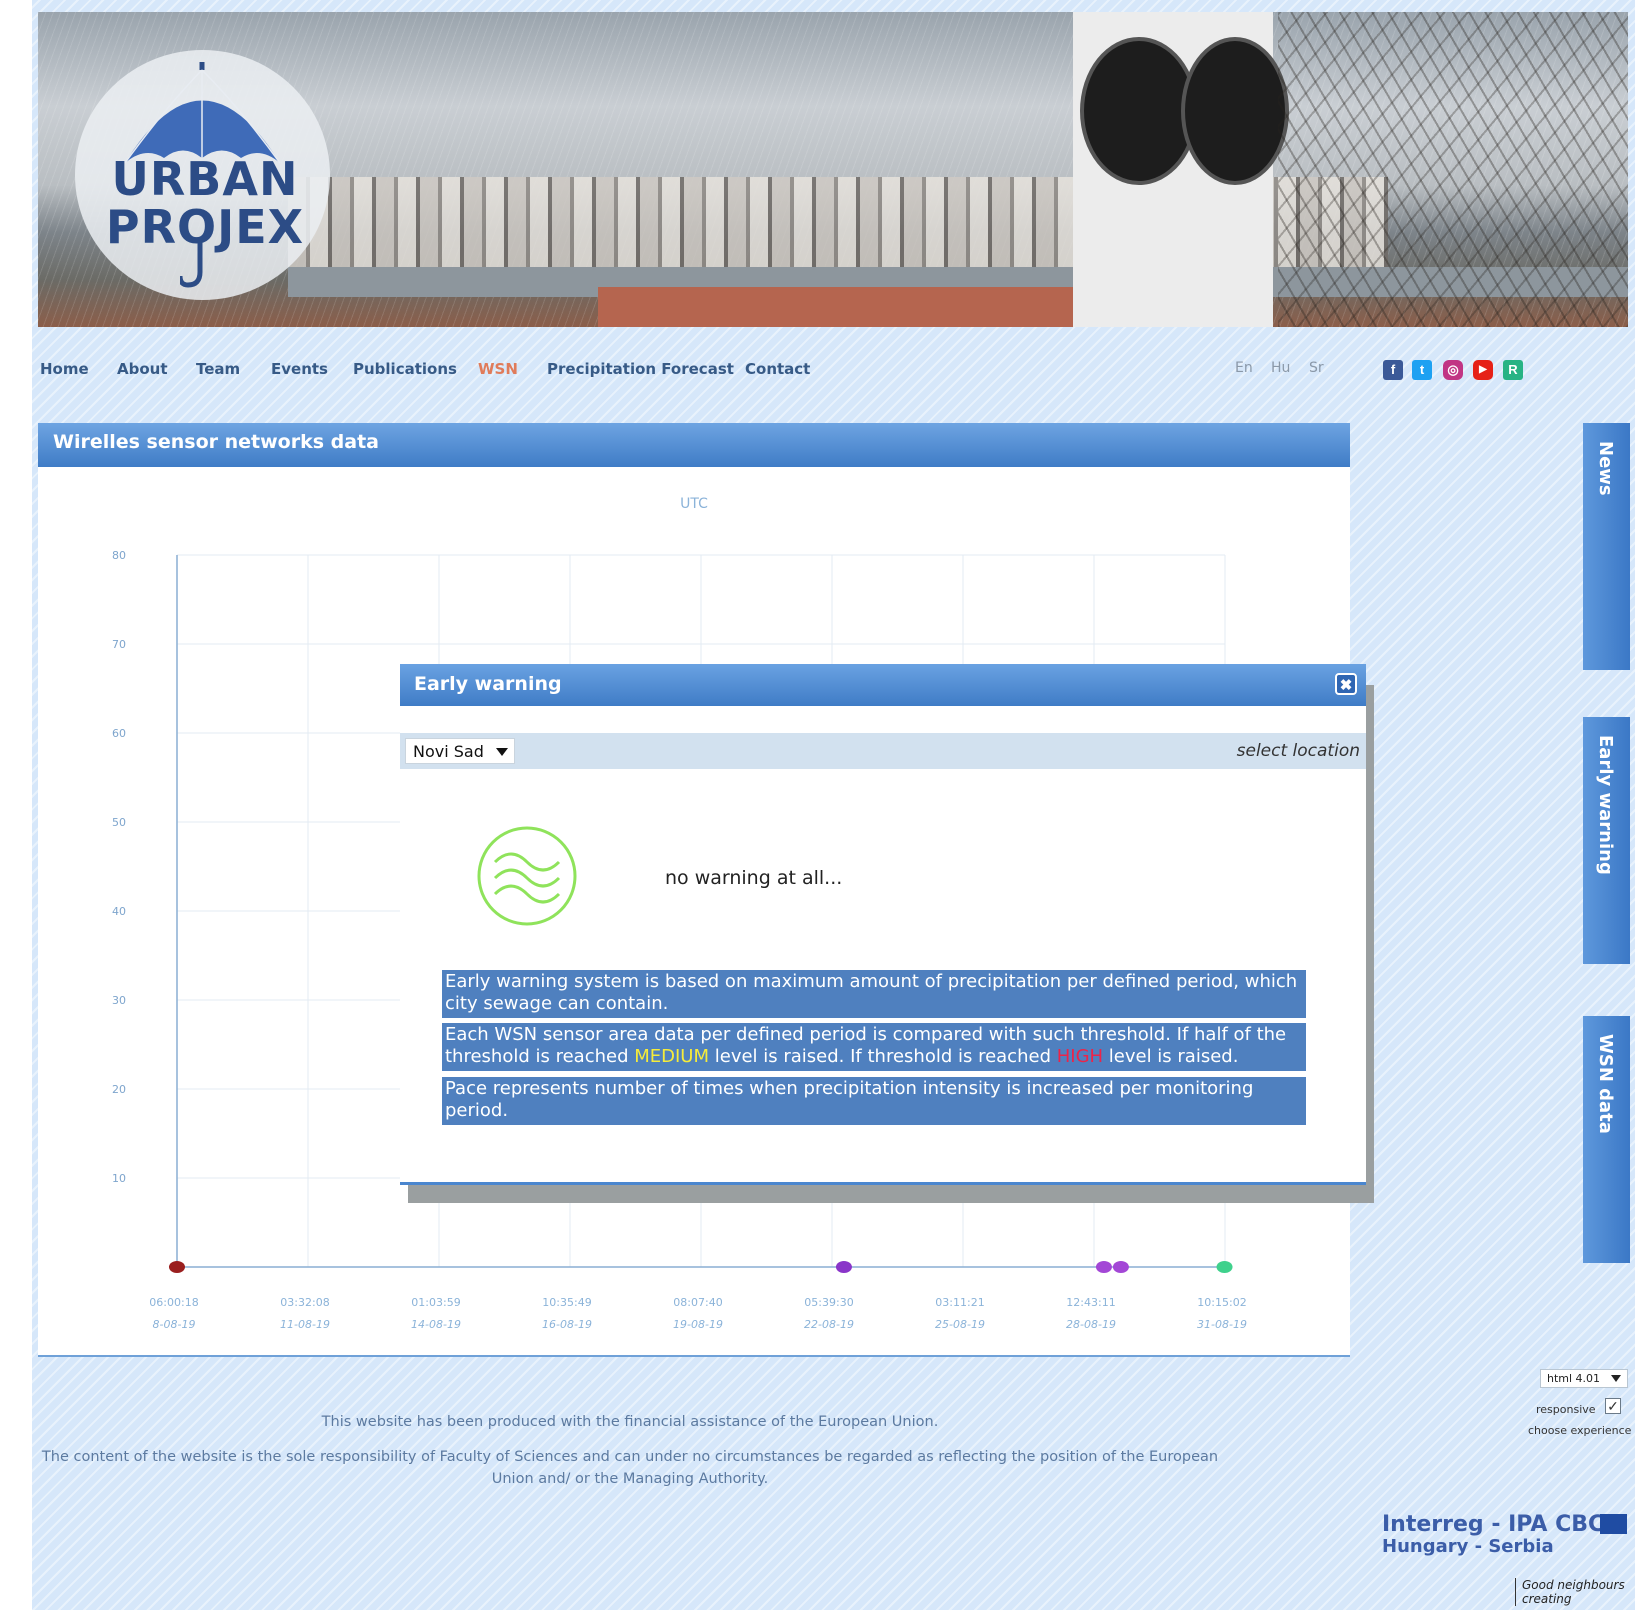 The image size is (1635, 1610). What do you see at coordinates (405, 369) in the screenshot?
I see `nav-publications: Publications` at bounding box center [405, 369].